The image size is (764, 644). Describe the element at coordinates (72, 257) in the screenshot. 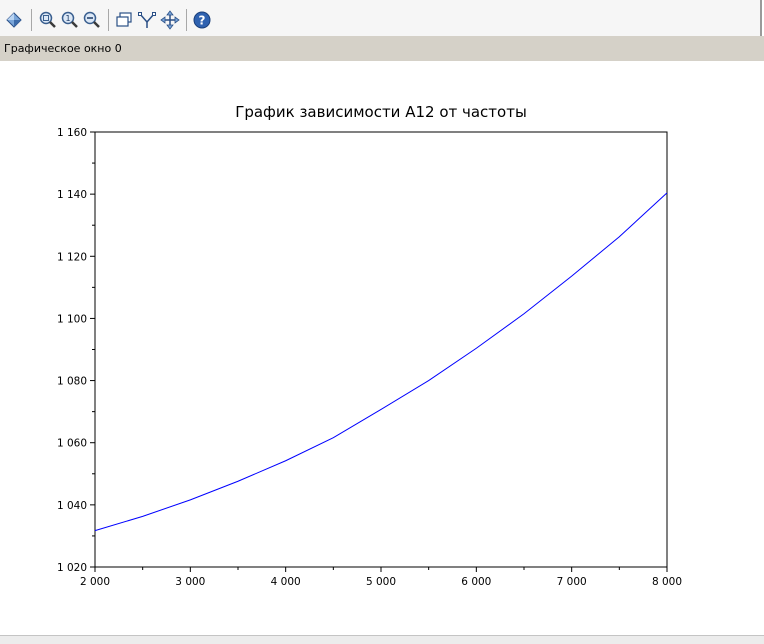

I see `y-tick-label: 1 120` at that location.